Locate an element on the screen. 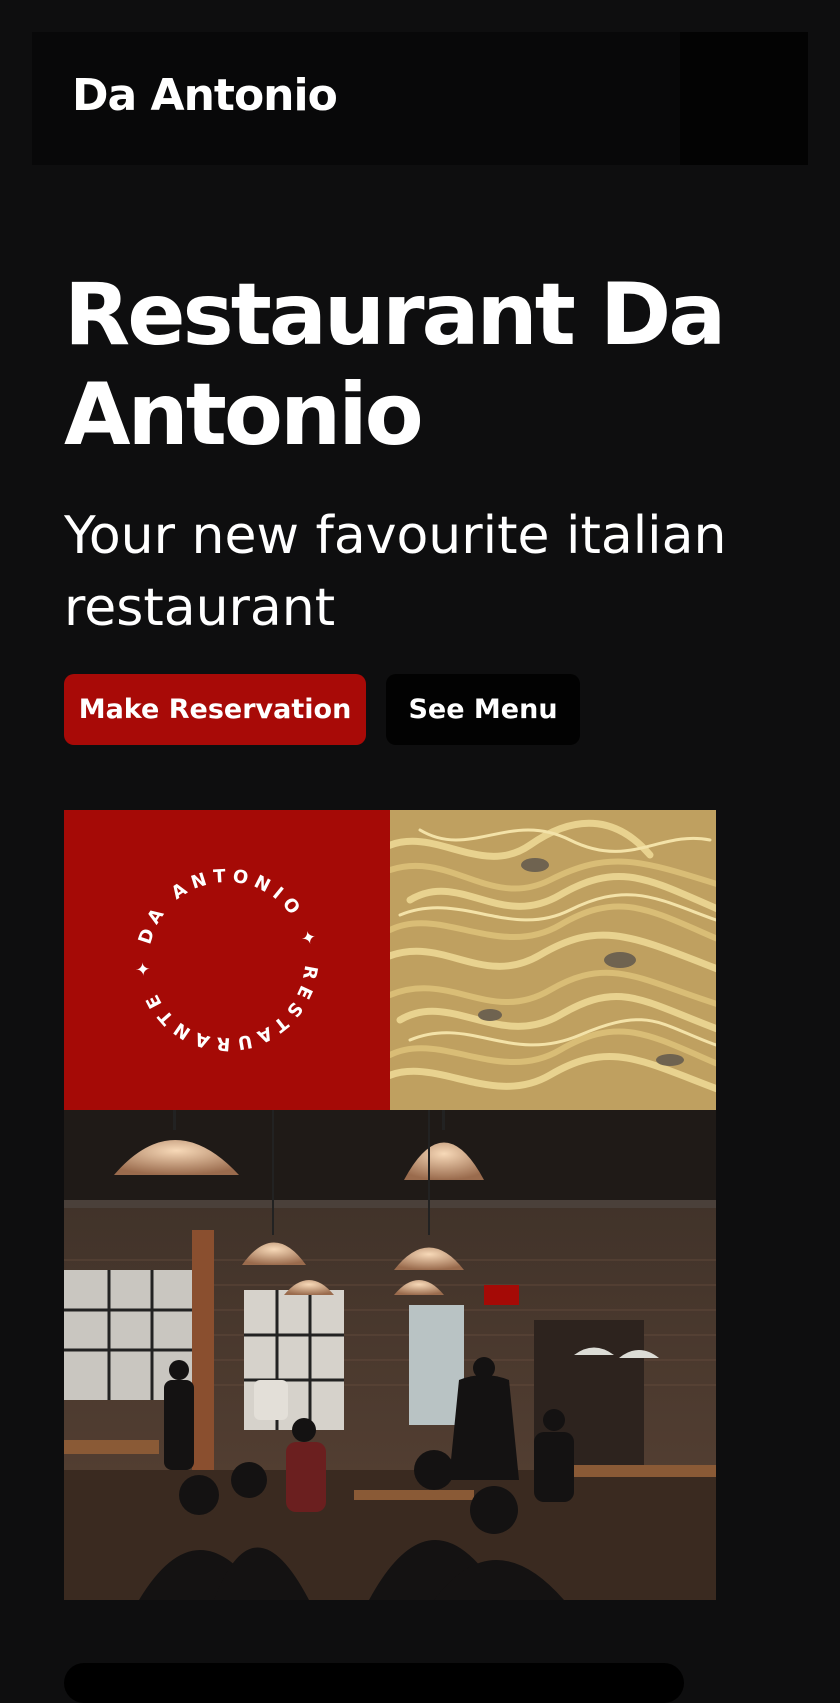 This screenshot has height=1703, width=840. menu-toggle-button is located at coordinates (744, 98).